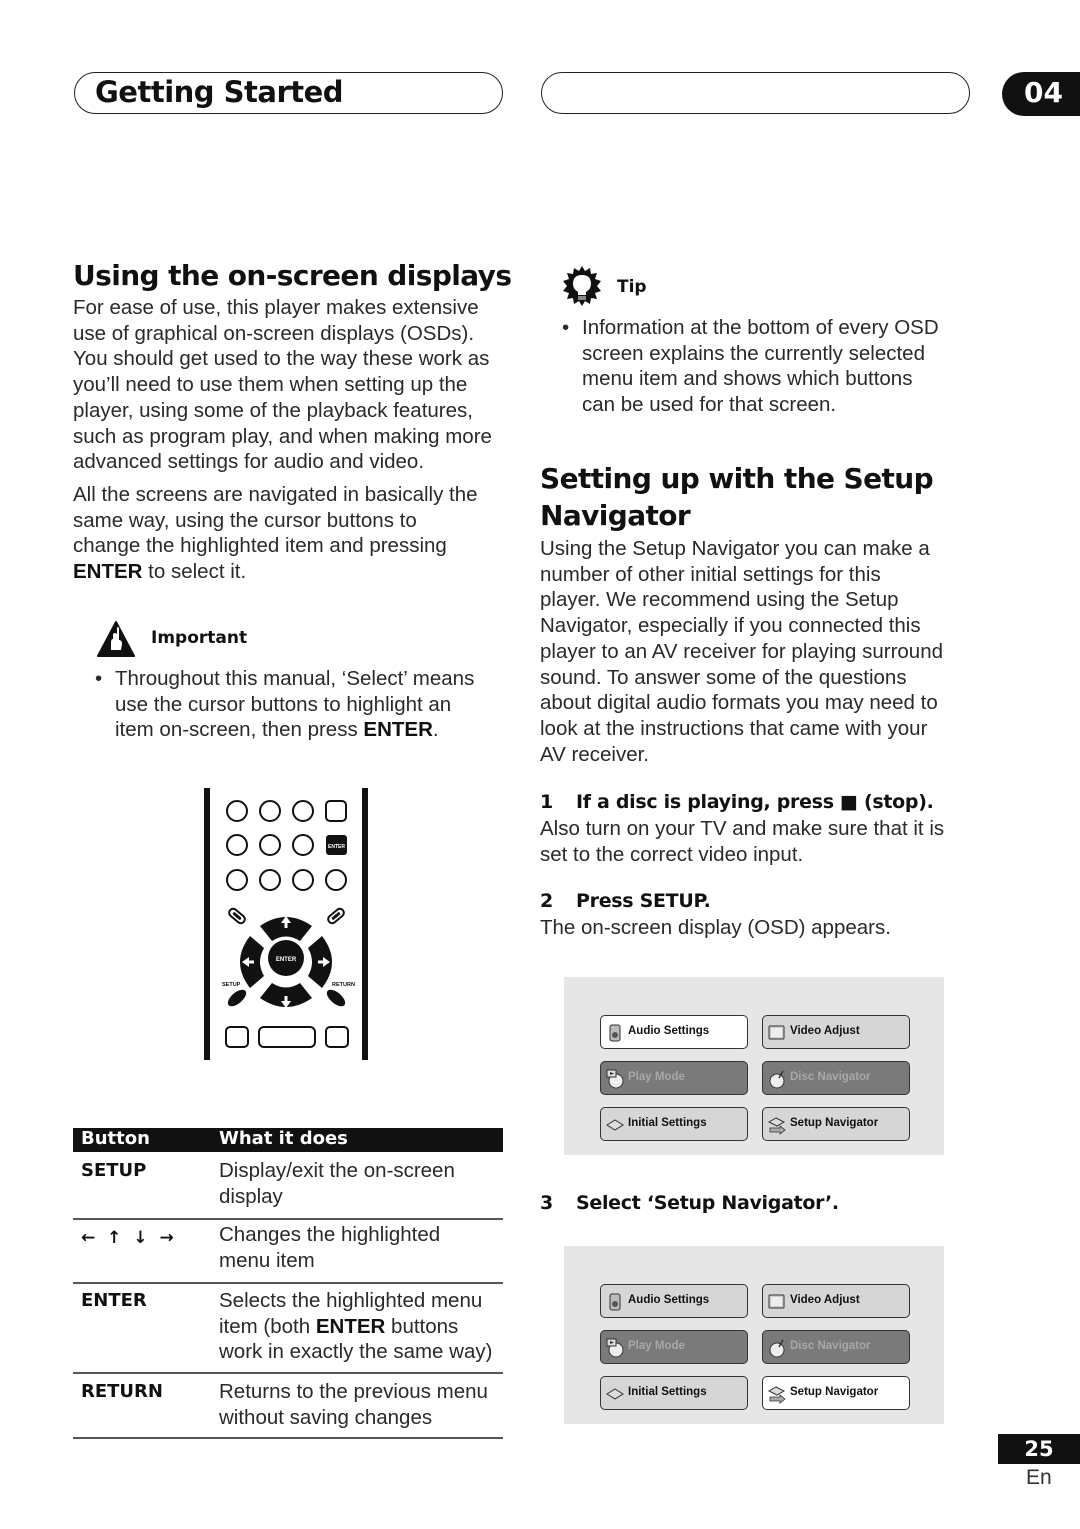 The width and height of the screenshot is (1080, 1529). I want to click on arrow-keys-icon: ← ↑ ↓ →, so click(129, 1238).